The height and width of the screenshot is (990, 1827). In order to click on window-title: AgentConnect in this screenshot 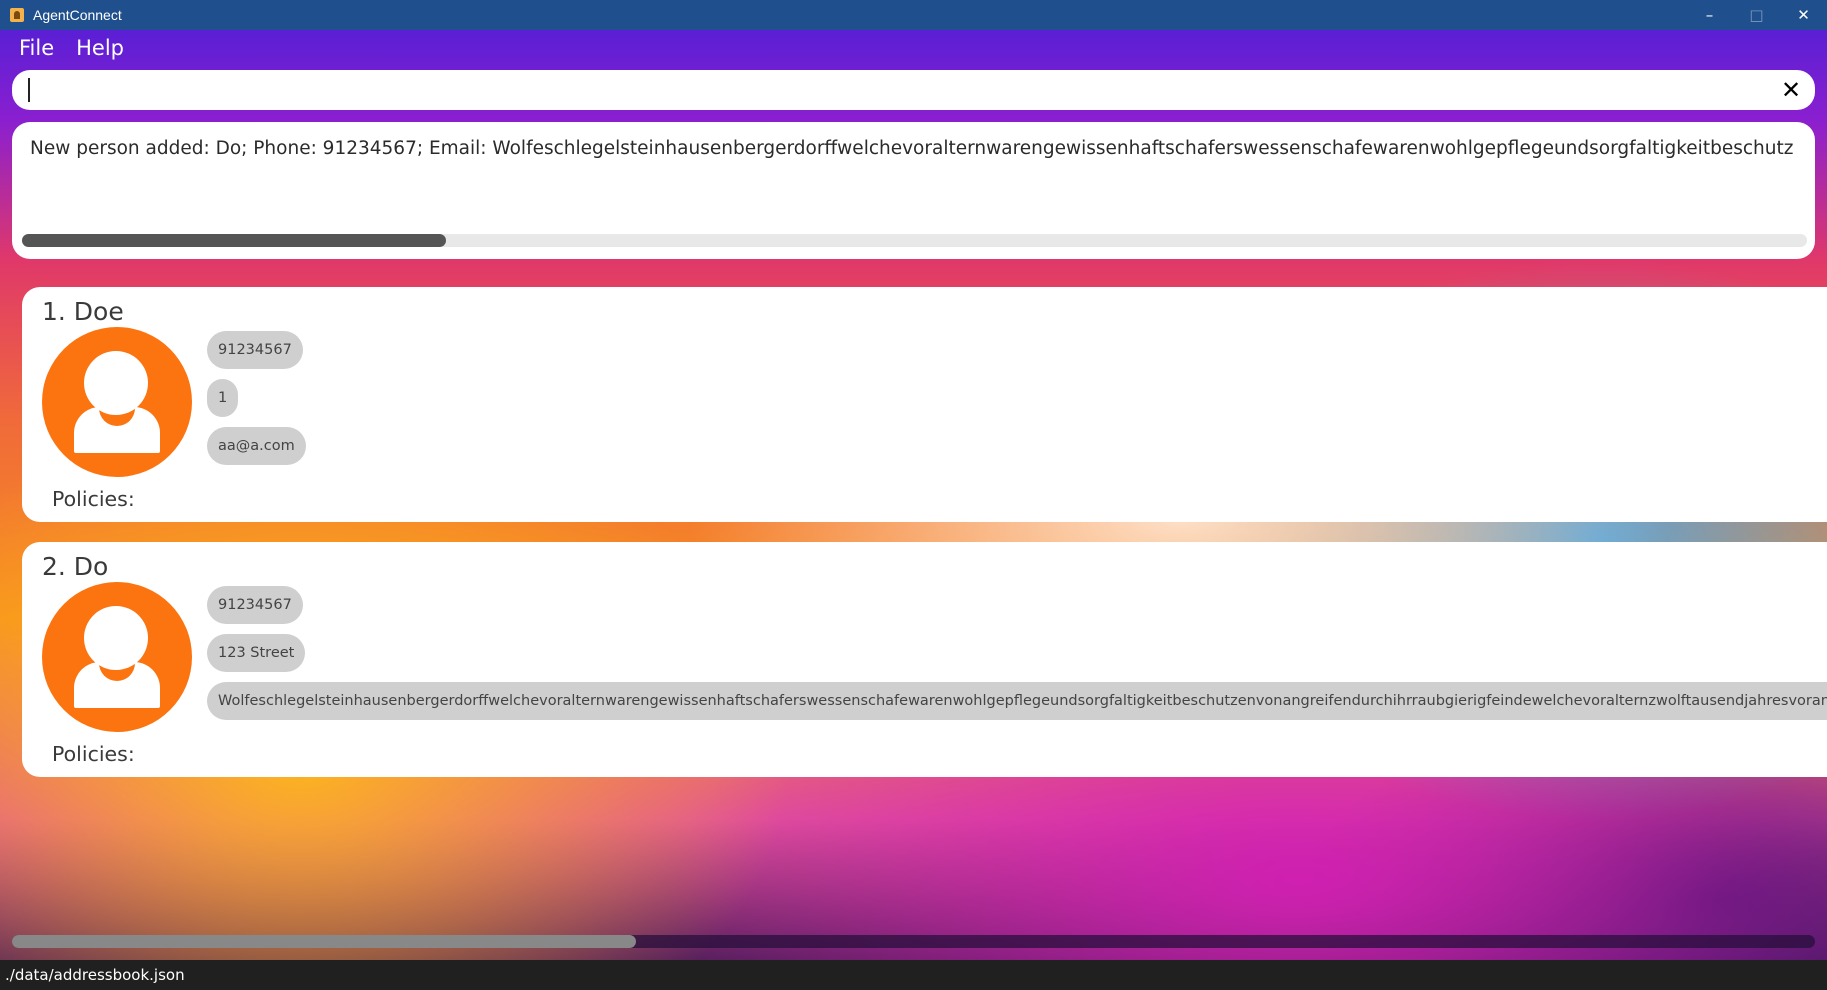, I will do `click(77, 15)`.